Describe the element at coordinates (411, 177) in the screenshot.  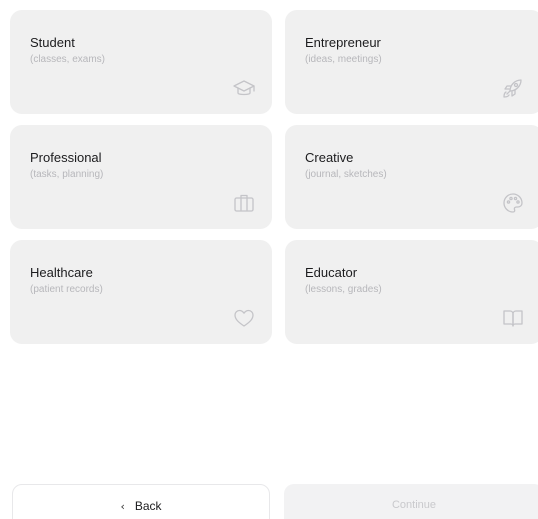
I see `option-card-creative: Creative (journal, sketches)` at that location.